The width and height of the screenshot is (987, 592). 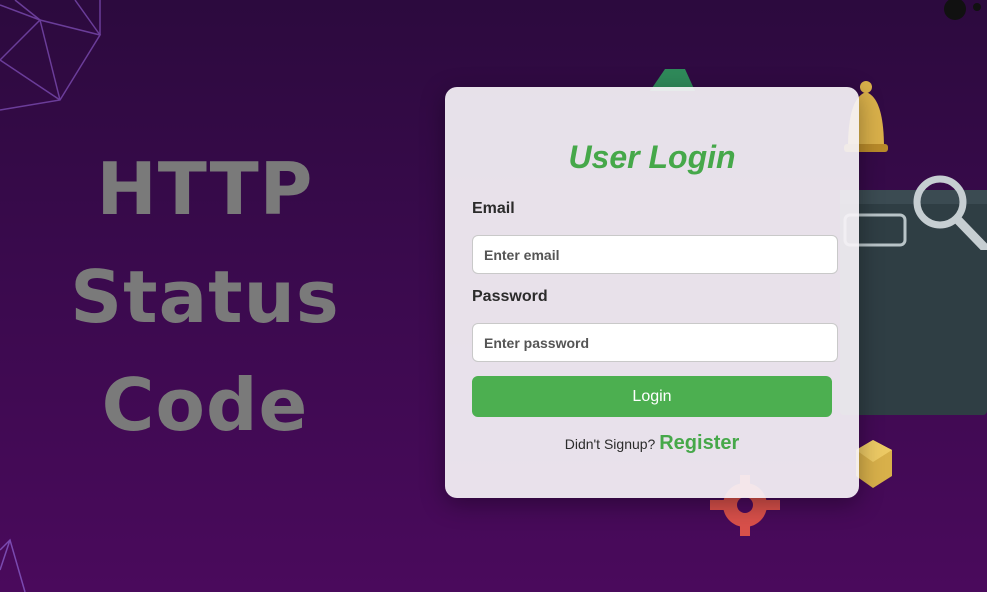 What do you see at coordinates (950, 212) in the screenshot?
I see `magnifier-illustration-icon` at bounding box center [950, 212].